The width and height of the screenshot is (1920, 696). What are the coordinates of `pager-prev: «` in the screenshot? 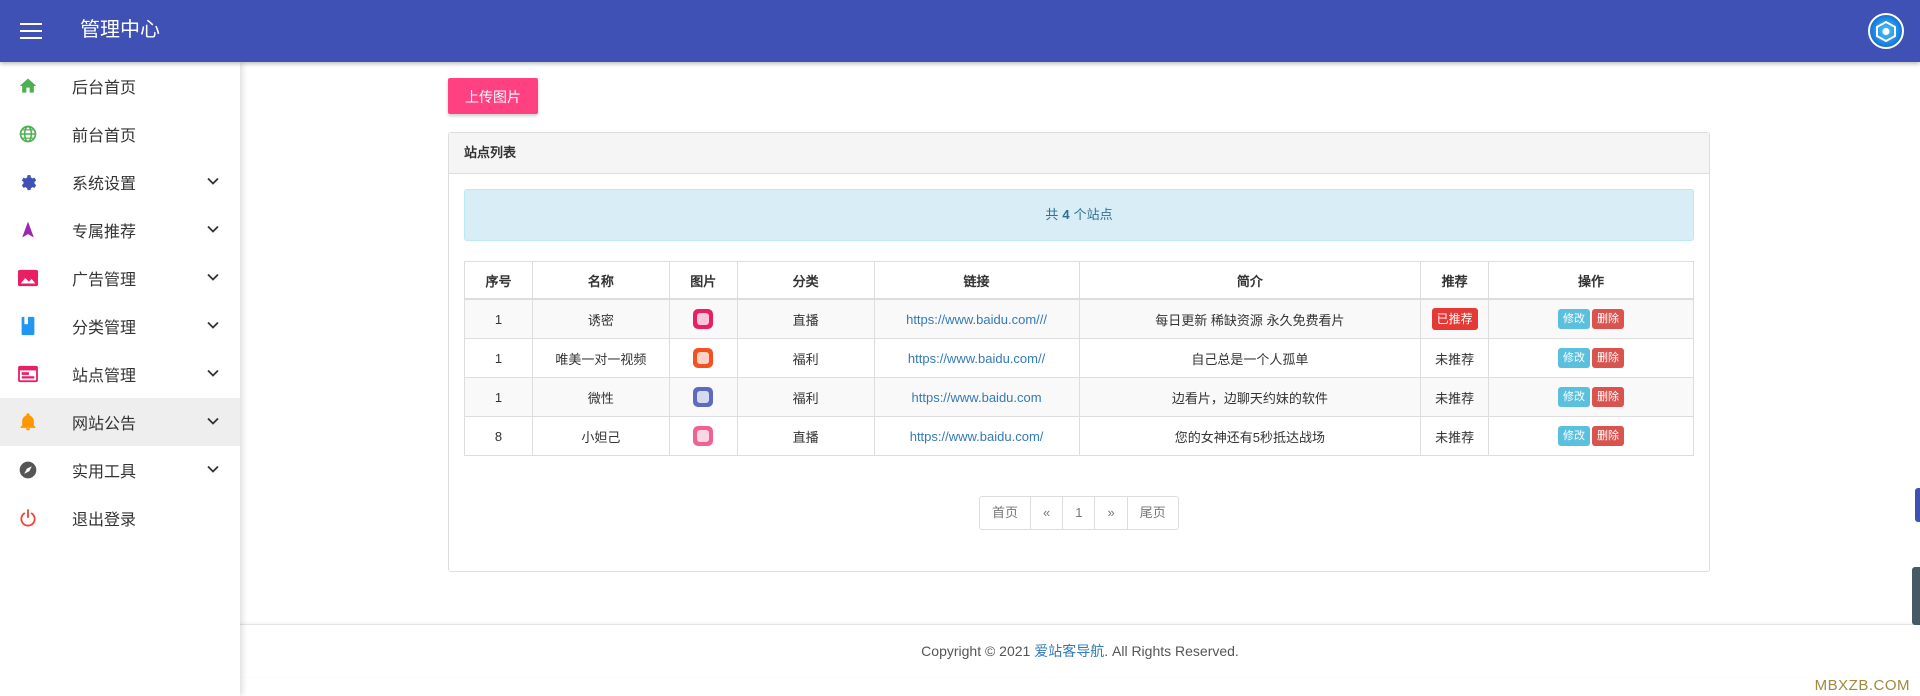 It's located at (1047, 513).